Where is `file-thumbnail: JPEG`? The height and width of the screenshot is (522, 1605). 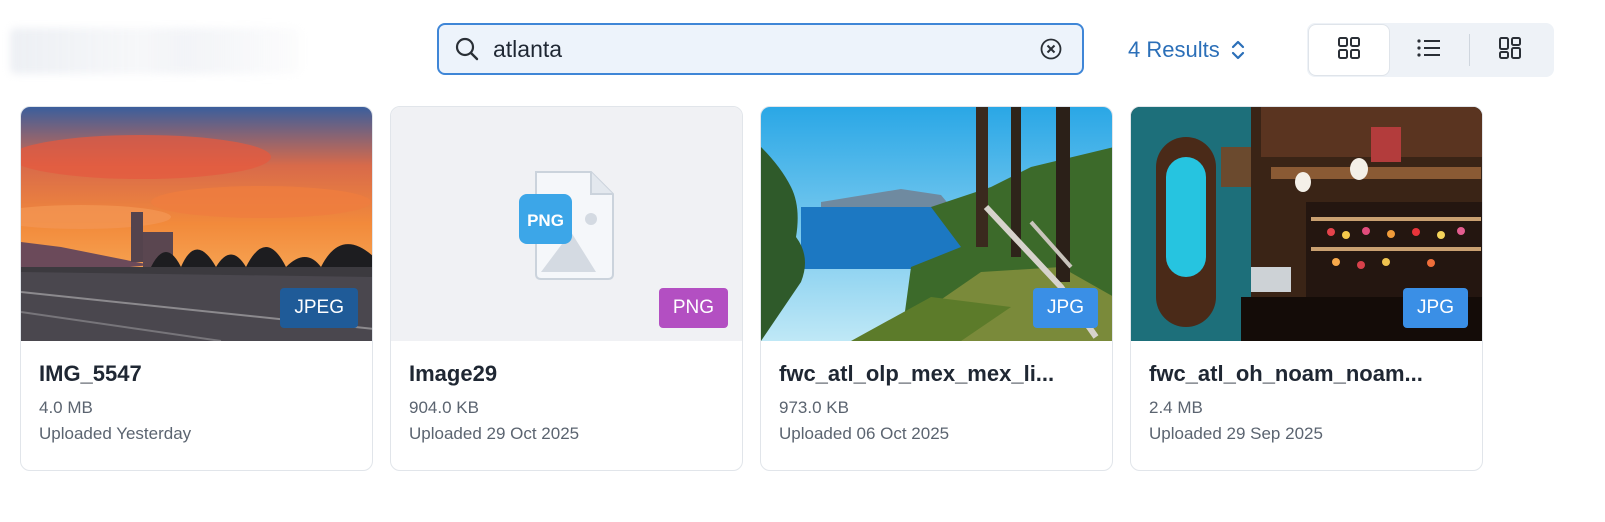
file-thumbnail: JPEG is located at coordinates (196, 224).